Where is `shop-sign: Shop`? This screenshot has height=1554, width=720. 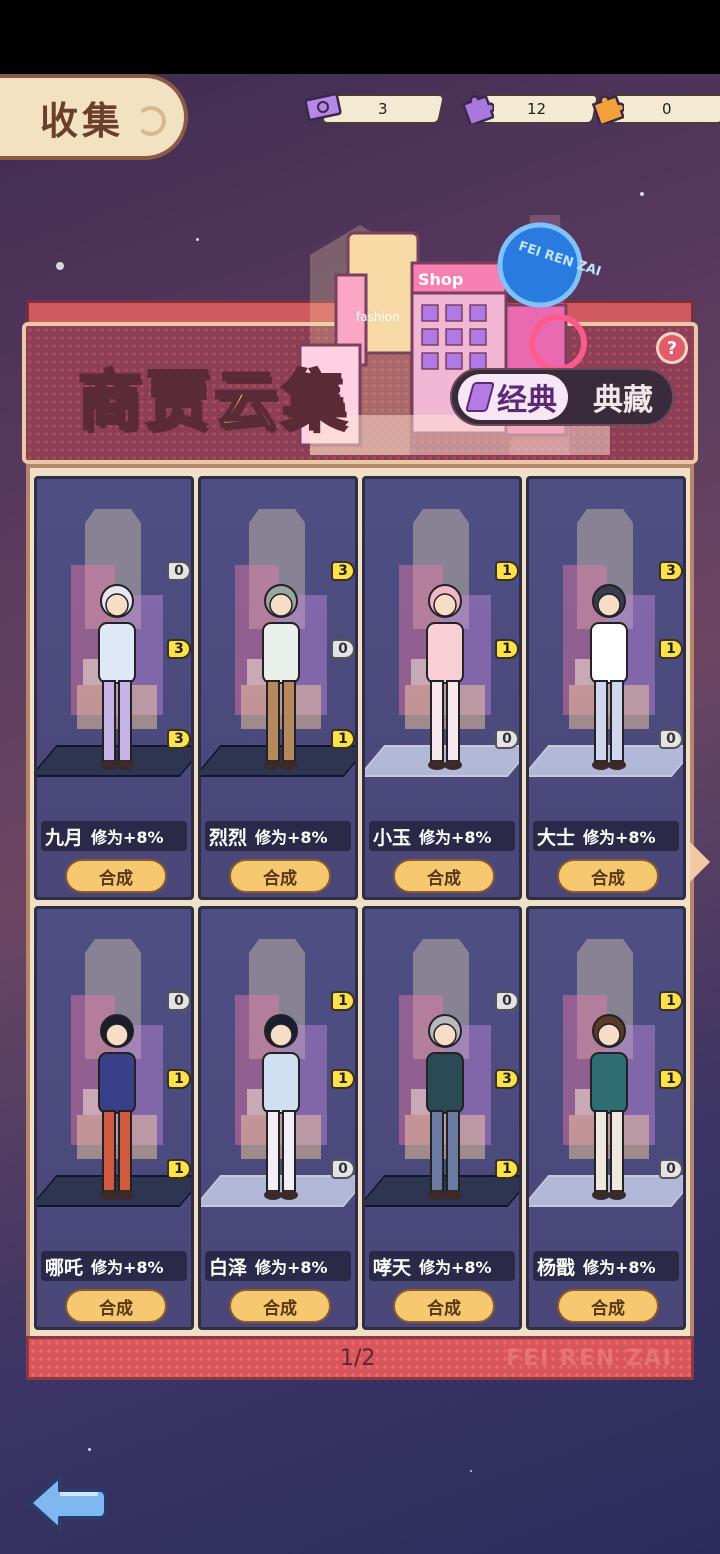 shop-sign: Shop is located at coordinates (440, 279).